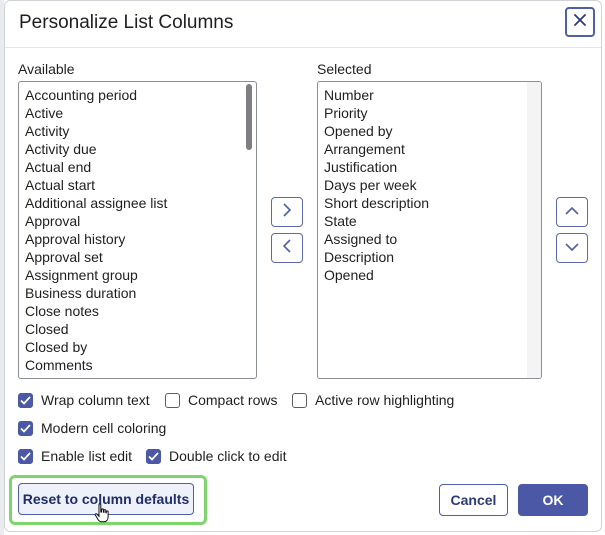 The image size is (605, 535). I want to click on list-item: Accounting period, so click(109, 95).